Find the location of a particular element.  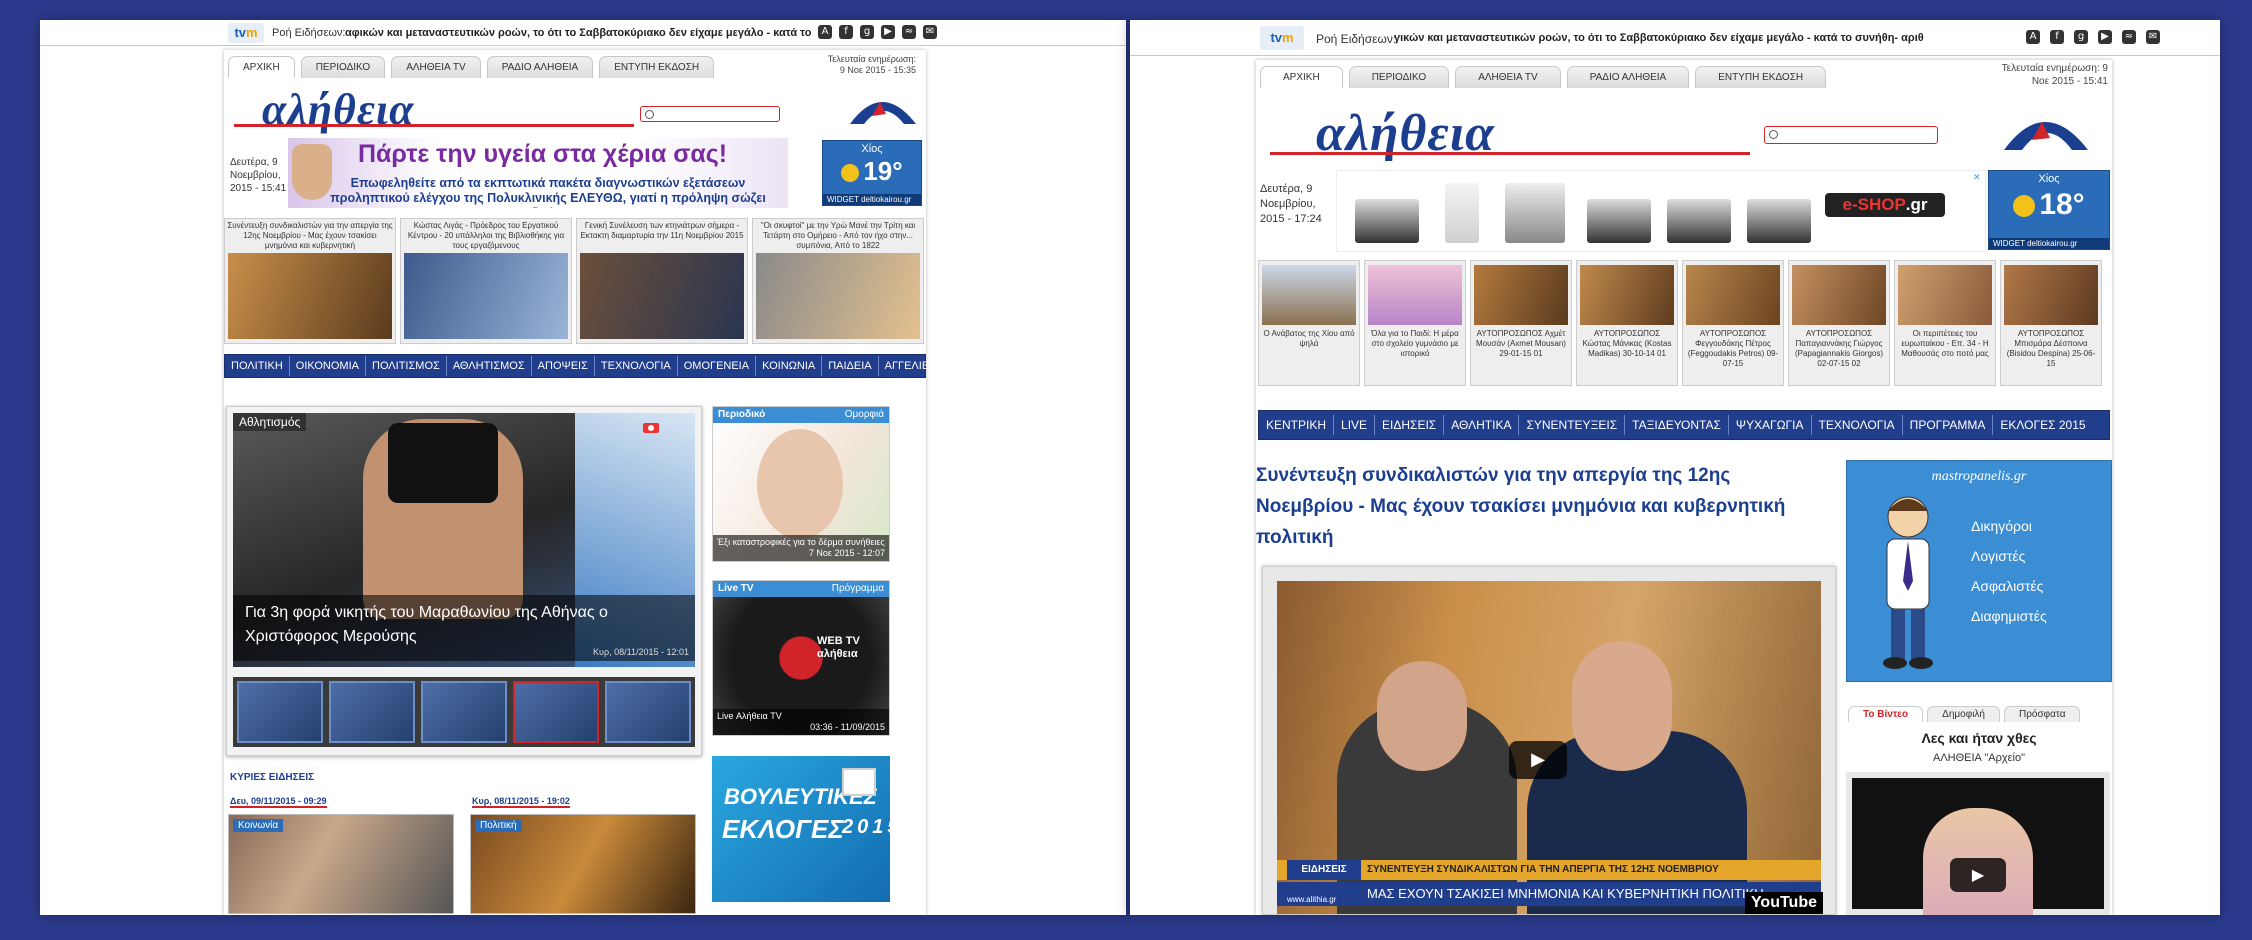

magazine-card-section: Περιοδικό is located at coordinates (741, 414).